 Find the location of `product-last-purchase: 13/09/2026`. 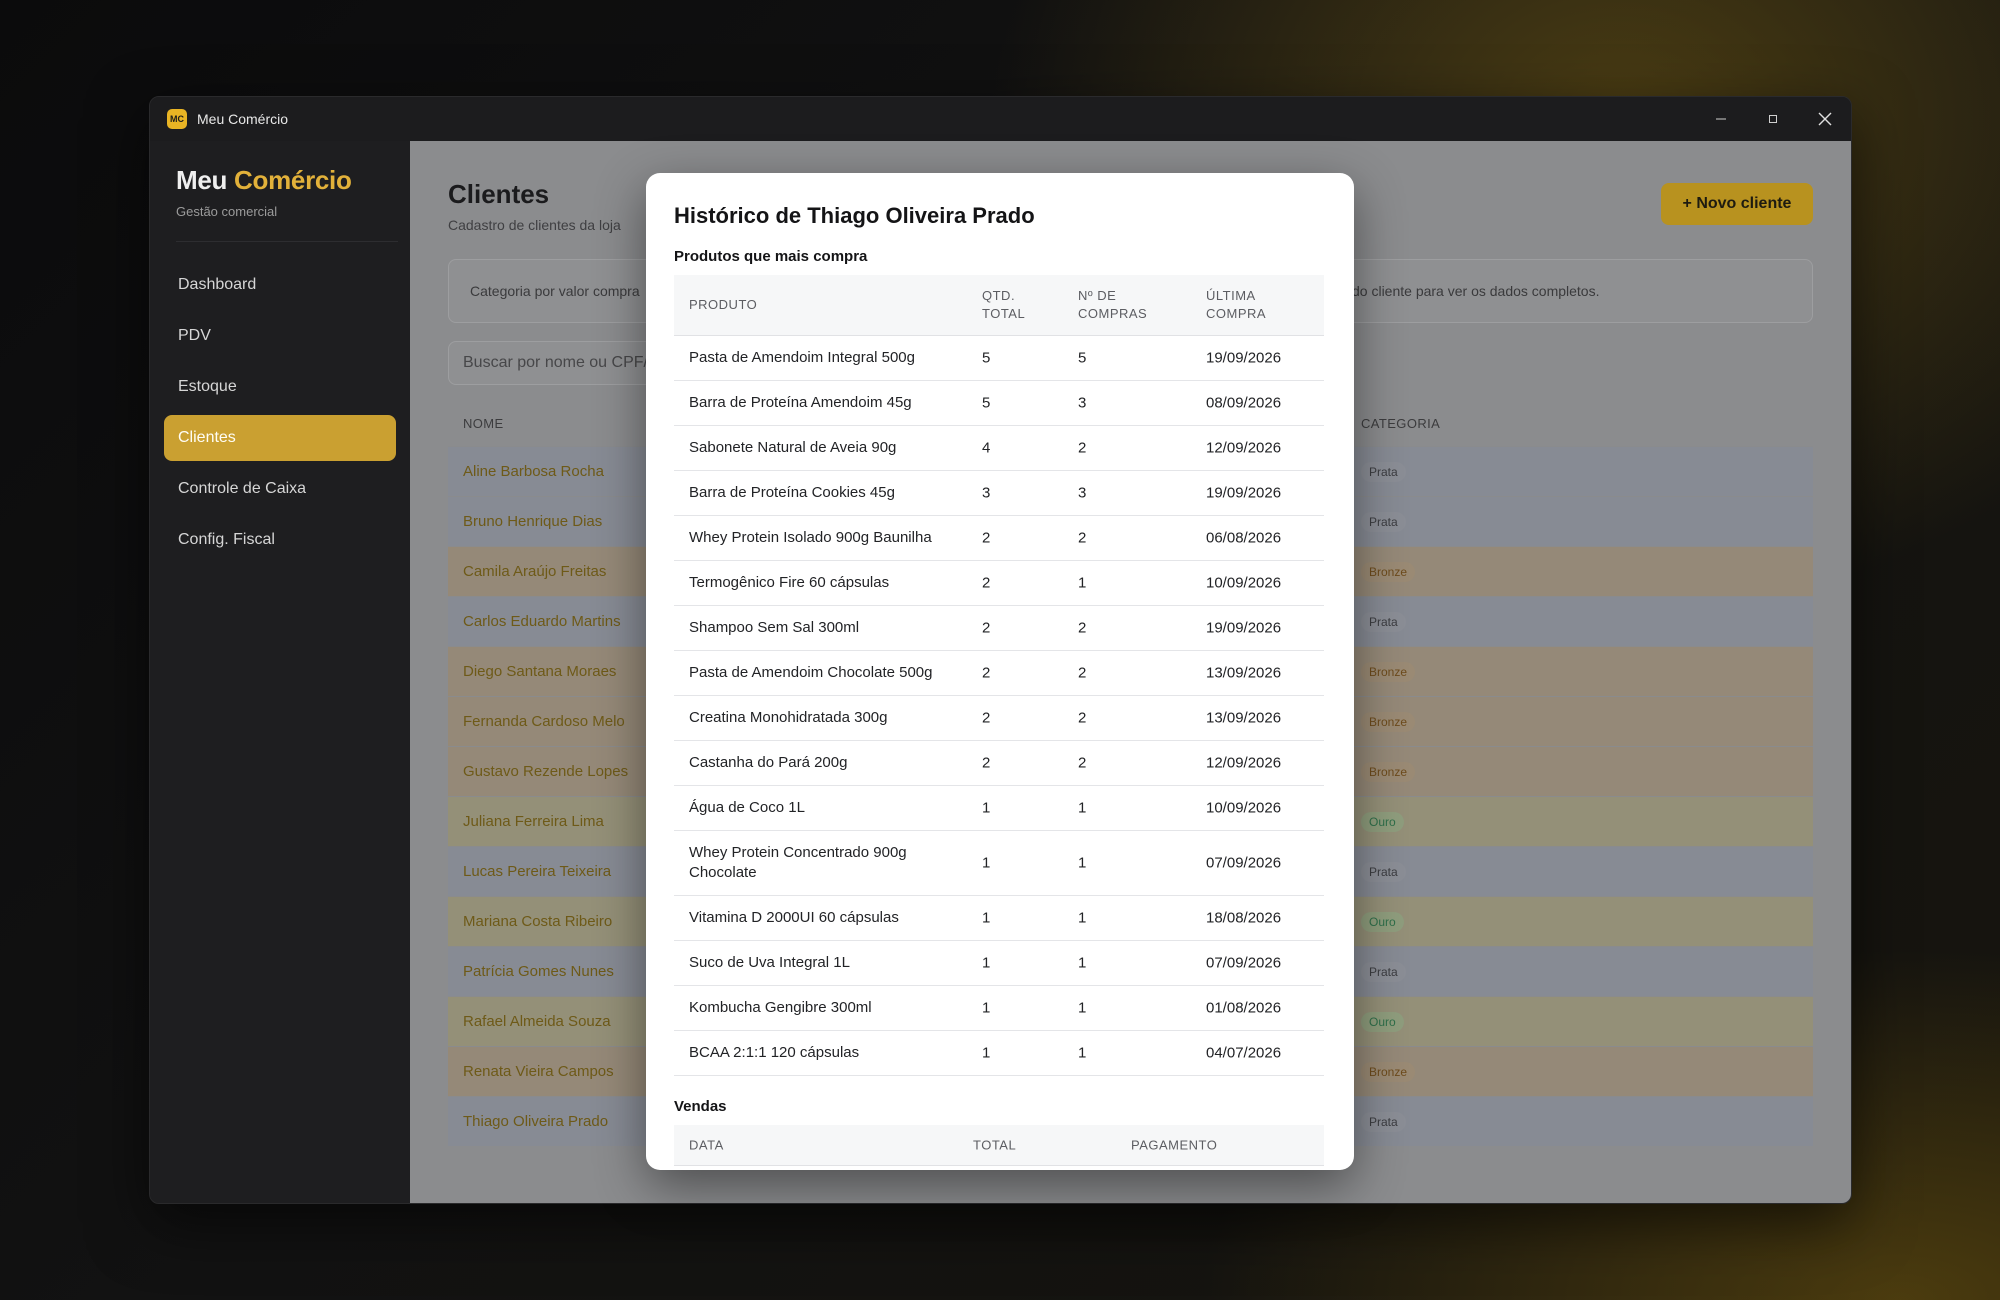

product-last-purchase: 13/09/2026 is located at coordinates (1244, 673).